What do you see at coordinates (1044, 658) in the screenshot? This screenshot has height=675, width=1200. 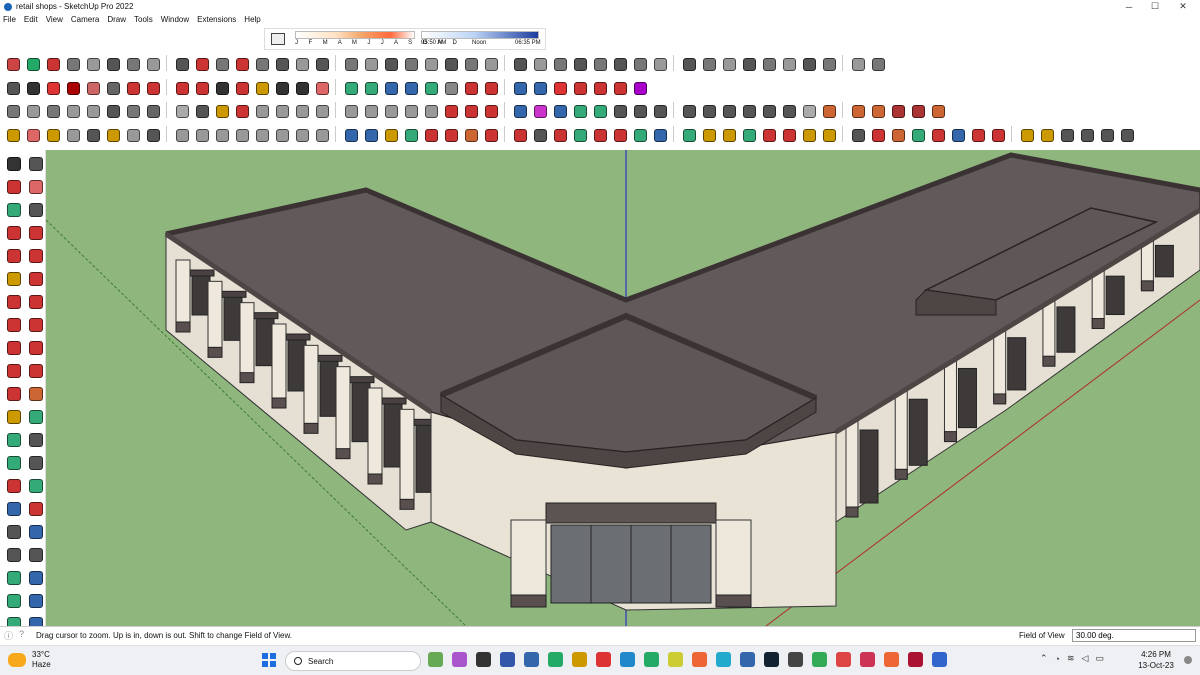 I see `chevron-up-icon: ⌃` at bounding box center [1044, 658].